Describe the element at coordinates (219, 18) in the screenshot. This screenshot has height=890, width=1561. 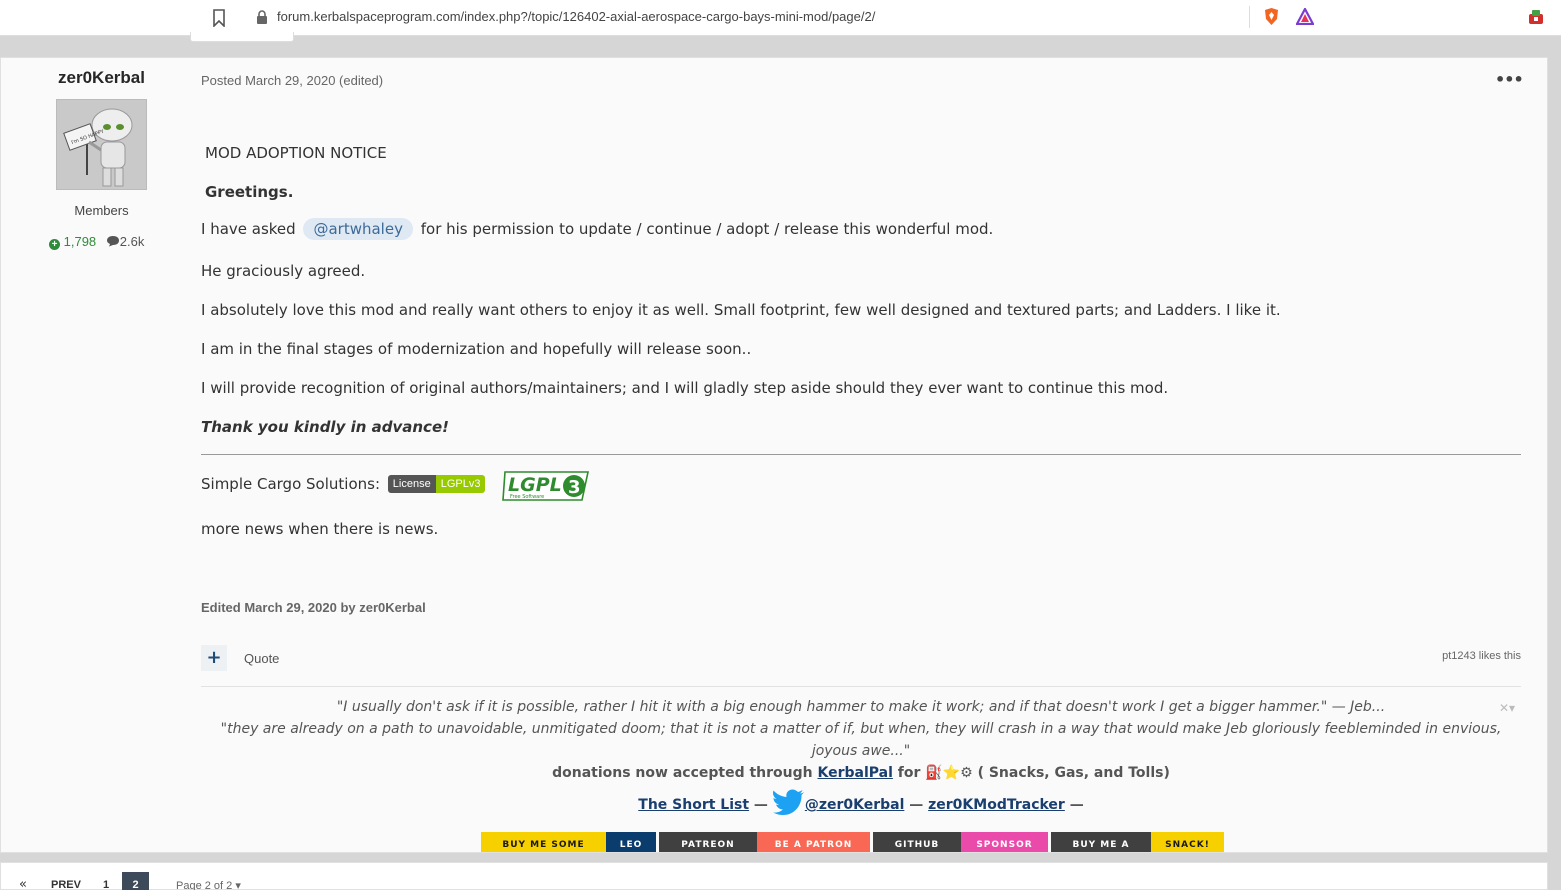
I see `bookmark-icon` at that location.